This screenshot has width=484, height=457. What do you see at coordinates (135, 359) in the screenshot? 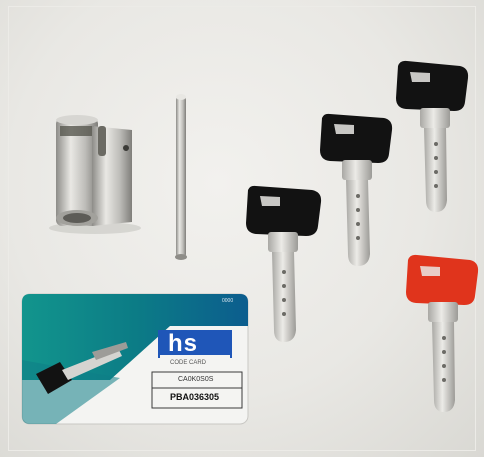
I see `code-card` at bounding box center [135, 359].